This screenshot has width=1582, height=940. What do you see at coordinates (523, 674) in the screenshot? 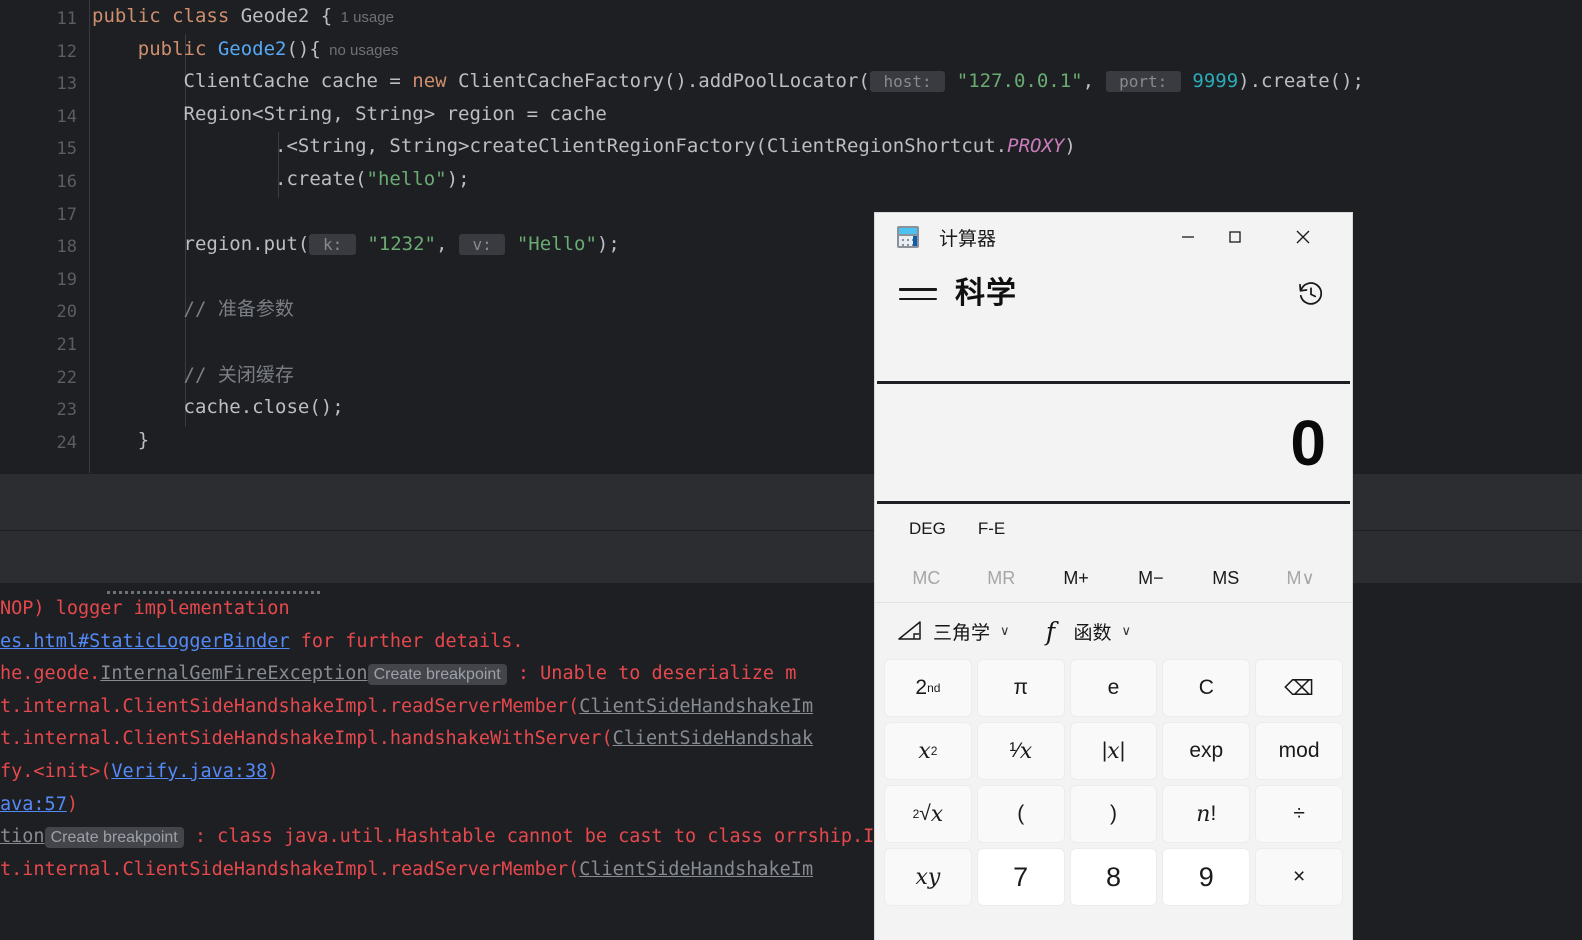
I see `console-text: :` at bounding box center [523, 674].